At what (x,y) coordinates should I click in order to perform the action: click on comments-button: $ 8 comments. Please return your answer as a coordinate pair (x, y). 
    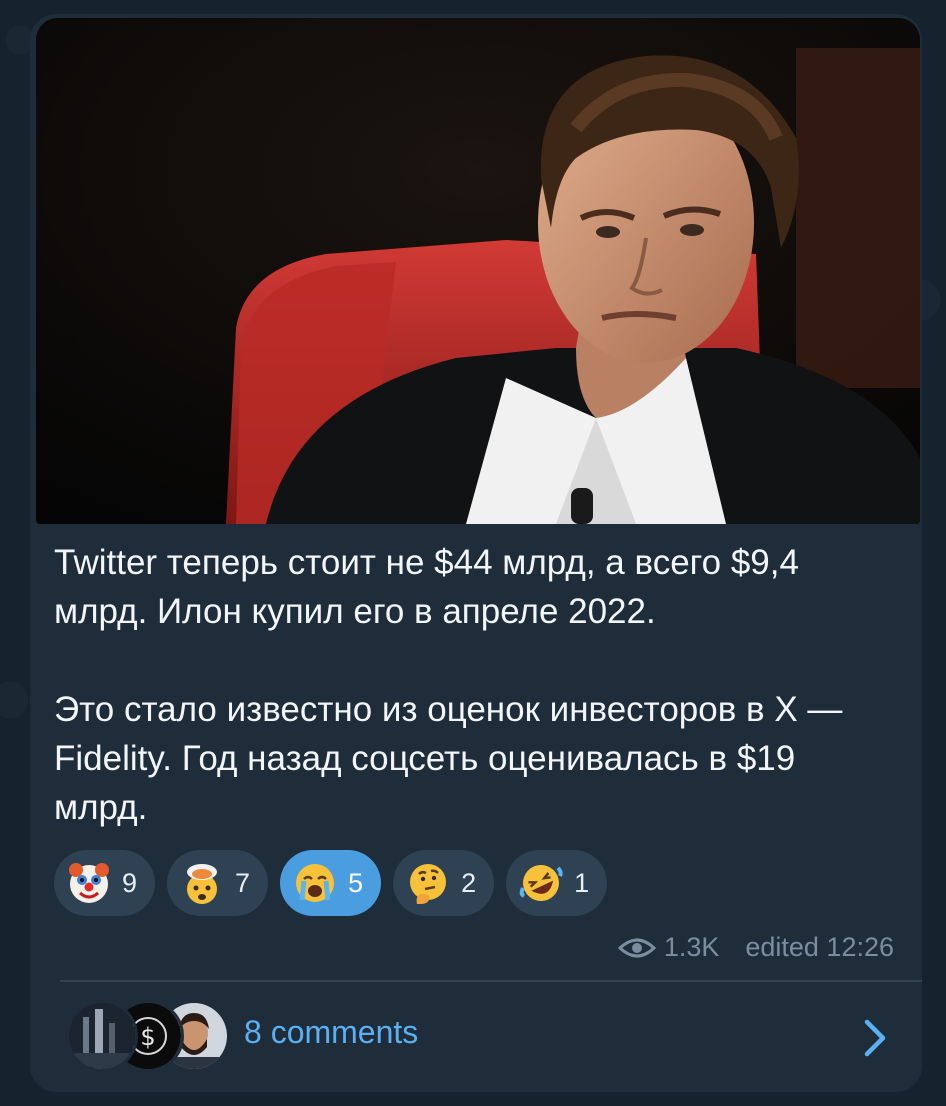
    Looking at the image, I should click on (476, 1036).